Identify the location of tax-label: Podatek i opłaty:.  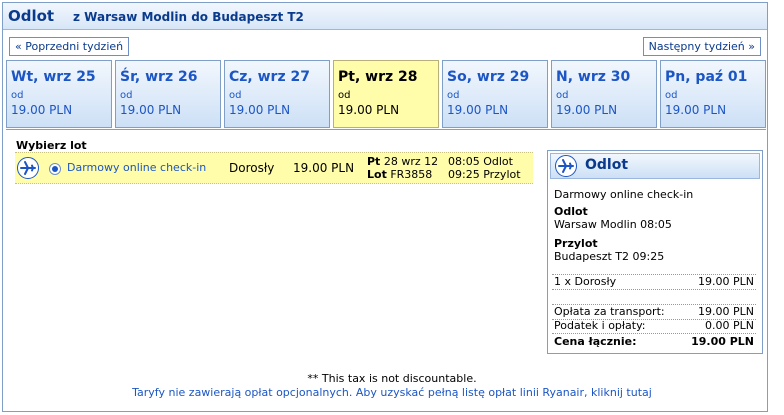
(600, 325).